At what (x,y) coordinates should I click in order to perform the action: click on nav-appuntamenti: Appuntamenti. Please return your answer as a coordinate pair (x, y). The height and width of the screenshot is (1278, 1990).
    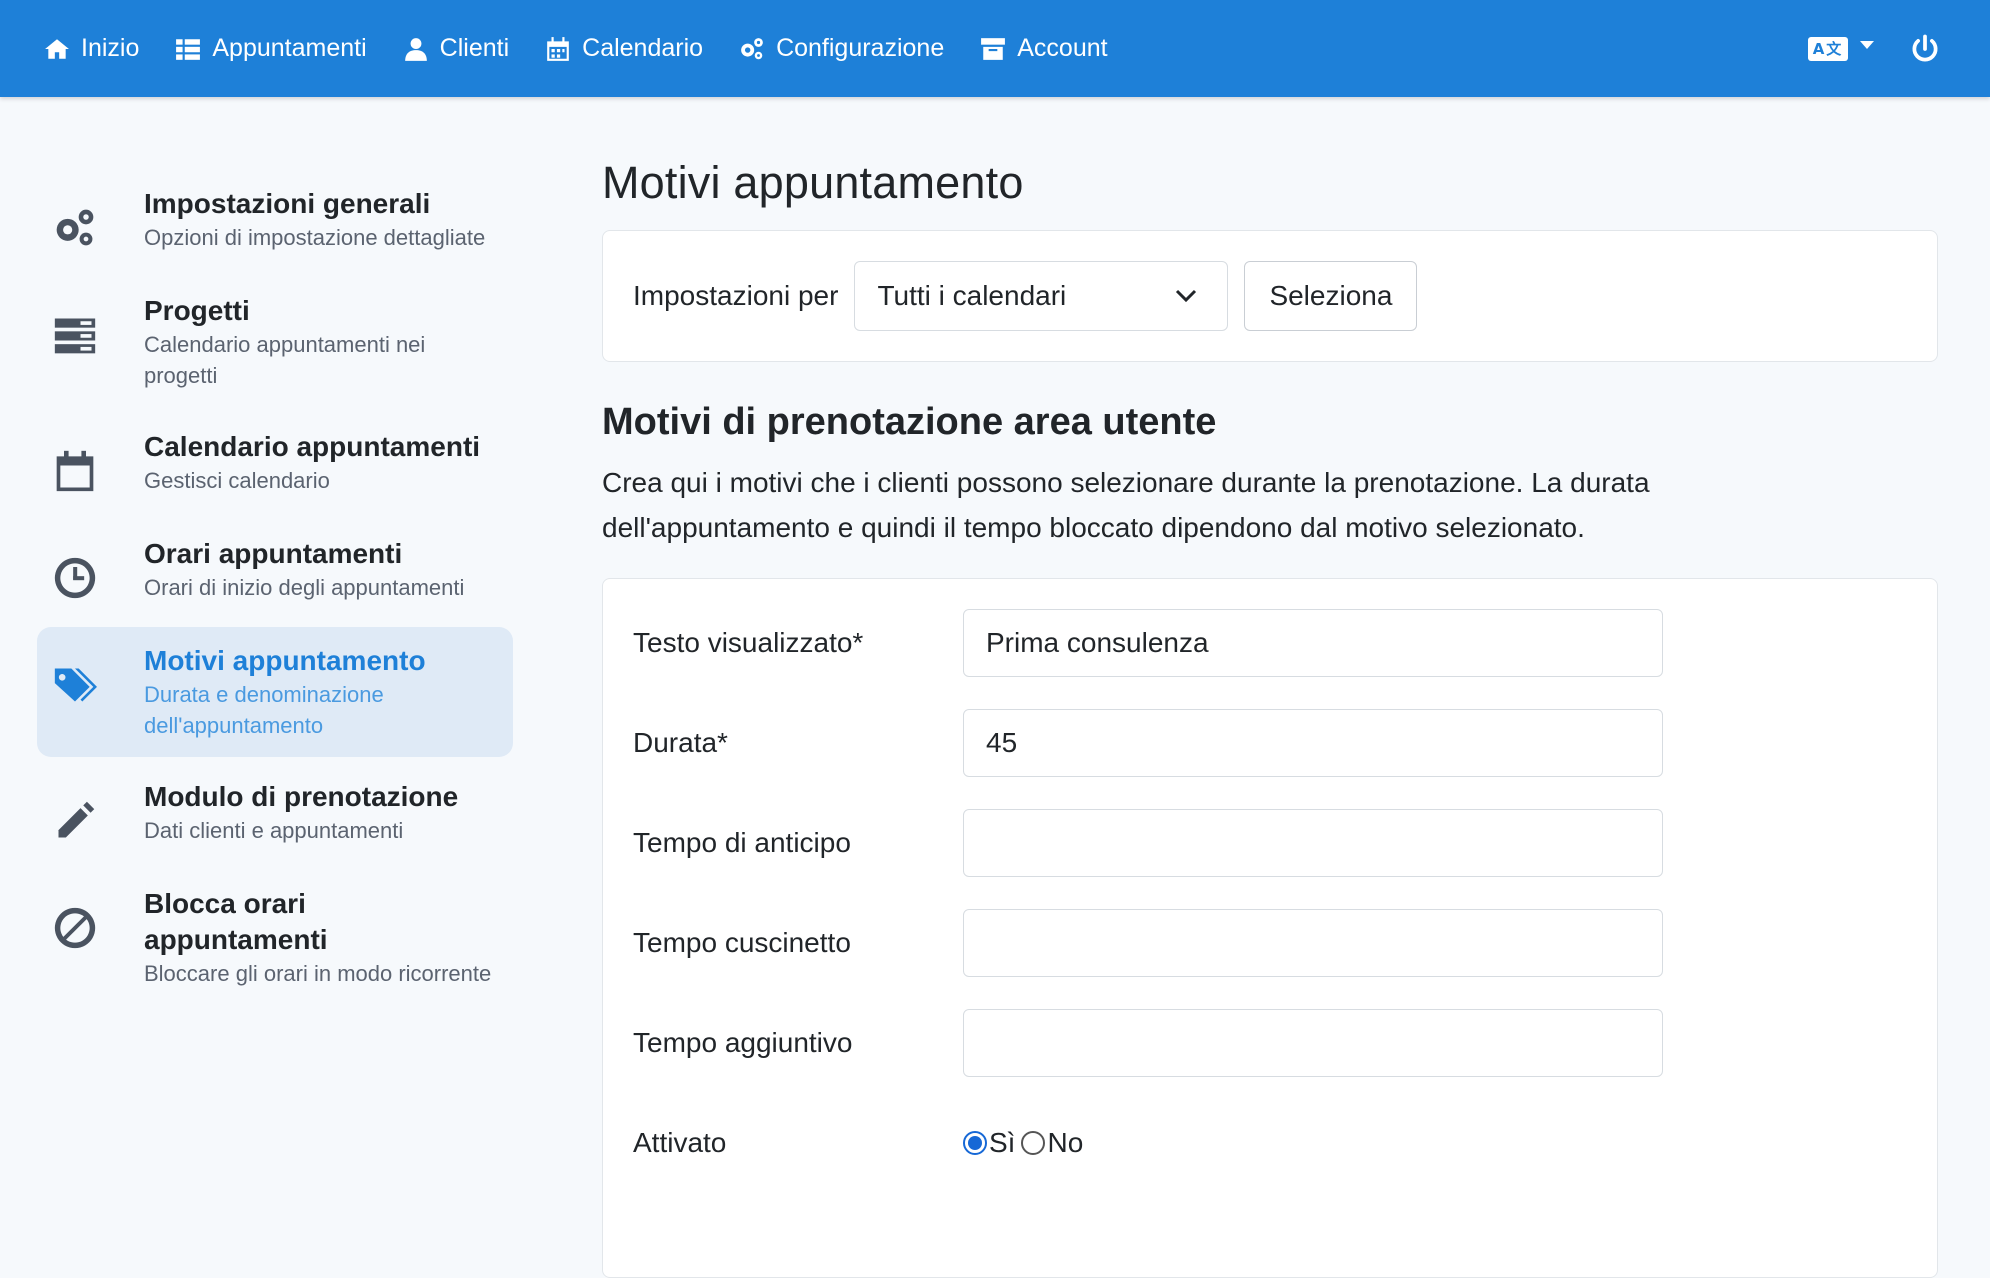
    Looking at the image, I should click on (271, 48).